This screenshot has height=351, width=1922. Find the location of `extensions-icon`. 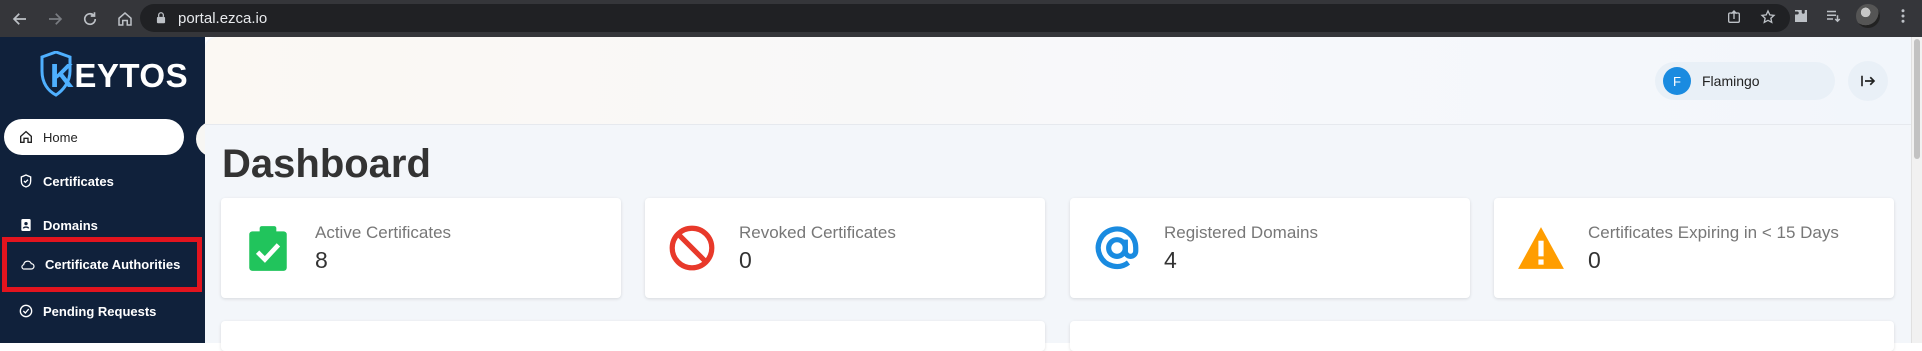

extensions-icon is located at coordinates (1801, 16).